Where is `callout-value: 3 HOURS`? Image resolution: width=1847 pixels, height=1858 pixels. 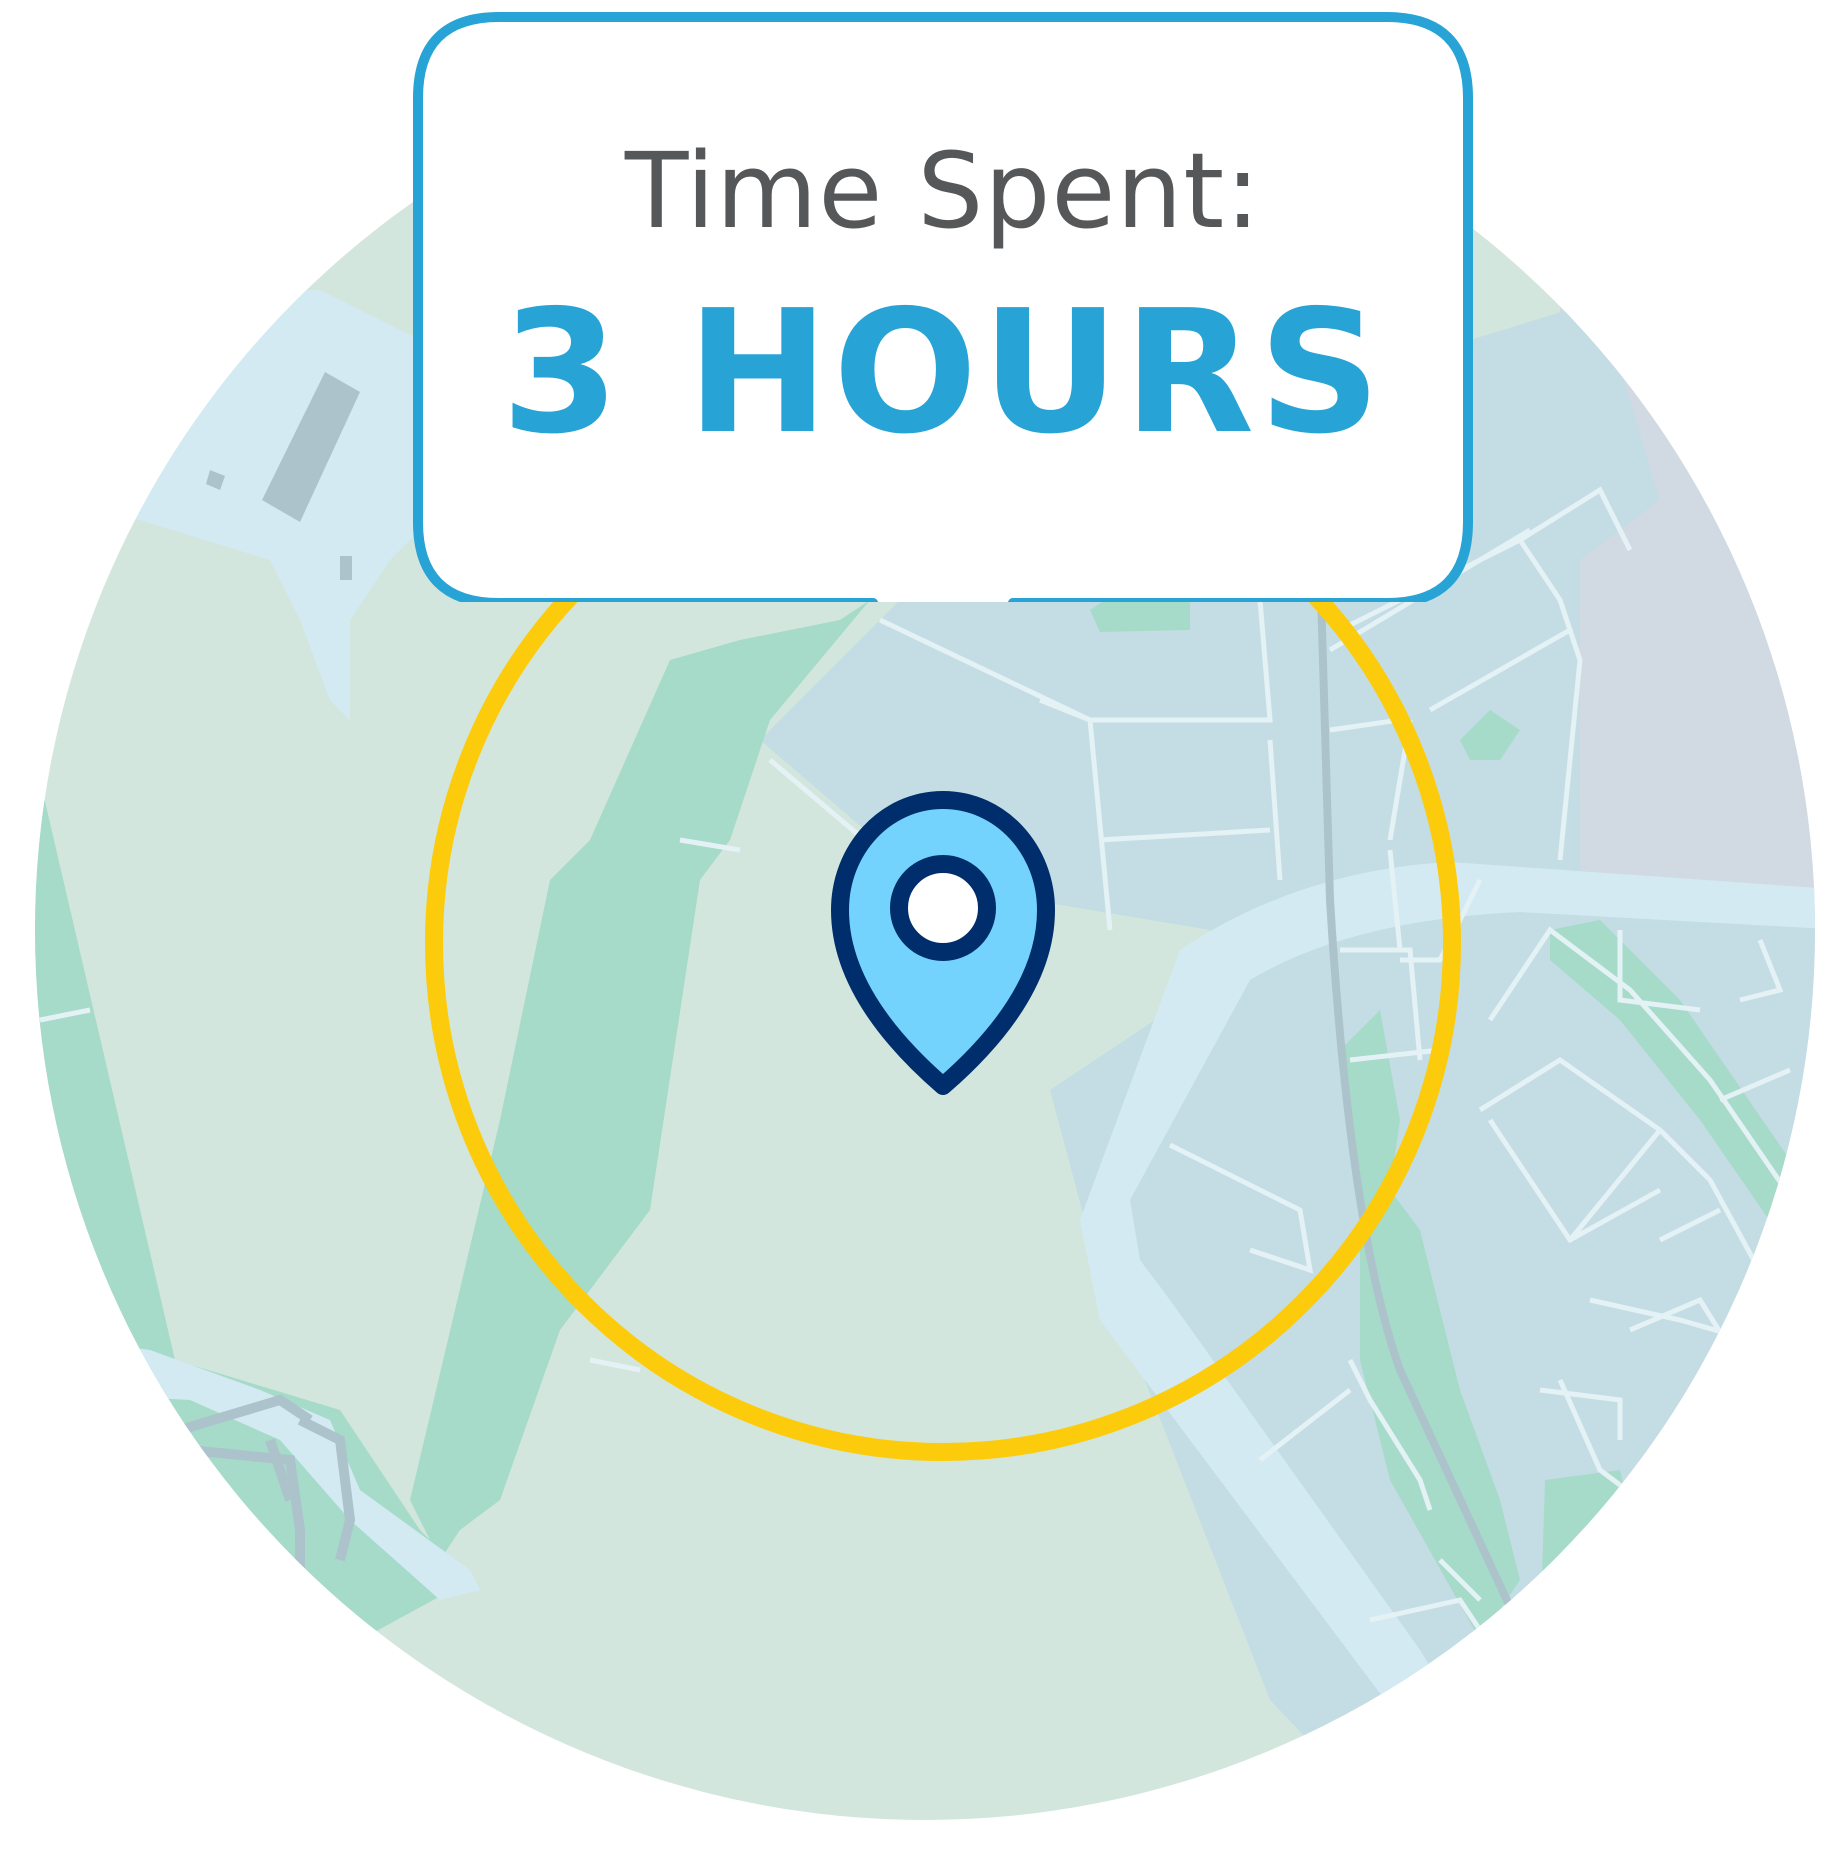
callout-value: 3 HOURS is located at coordinates (943, 373).